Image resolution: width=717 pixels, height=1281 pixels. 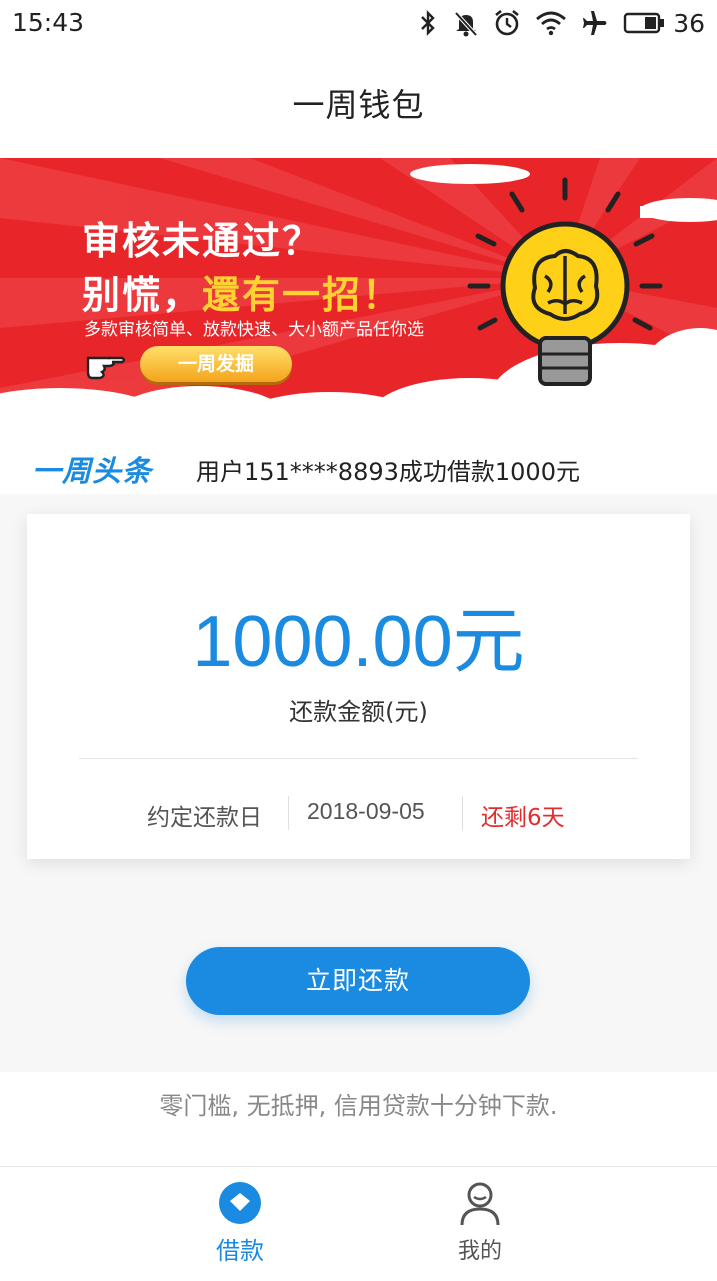 I want to click on banner-headline: 审核未通过？, so click(x=202, y=241).